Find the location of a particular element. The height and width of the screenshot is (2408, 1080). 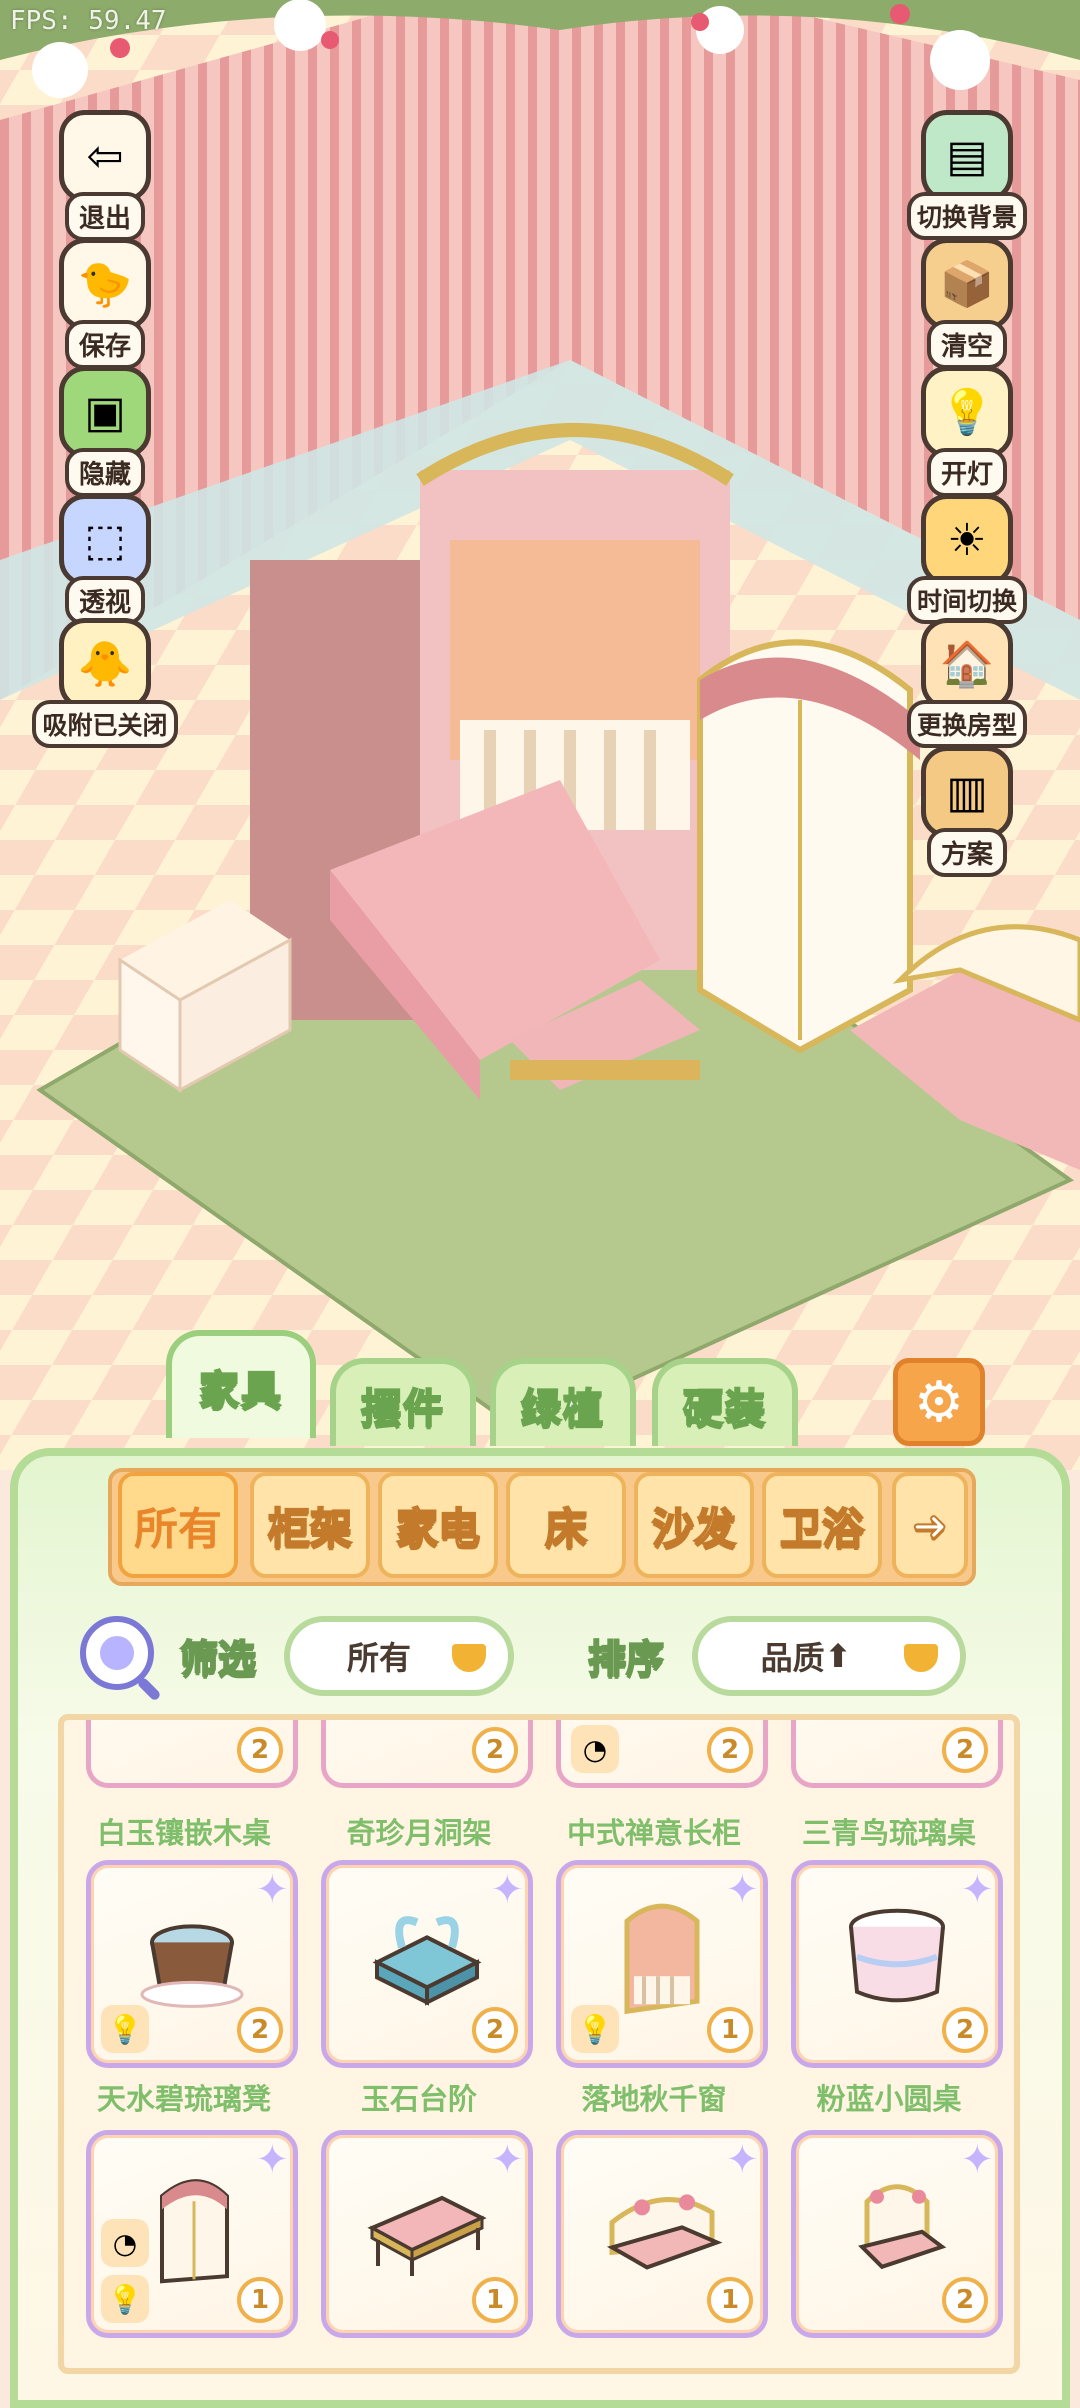

snap-toggle-button: 🐥 吸附已关闭 is located at coordinates (105, 683).